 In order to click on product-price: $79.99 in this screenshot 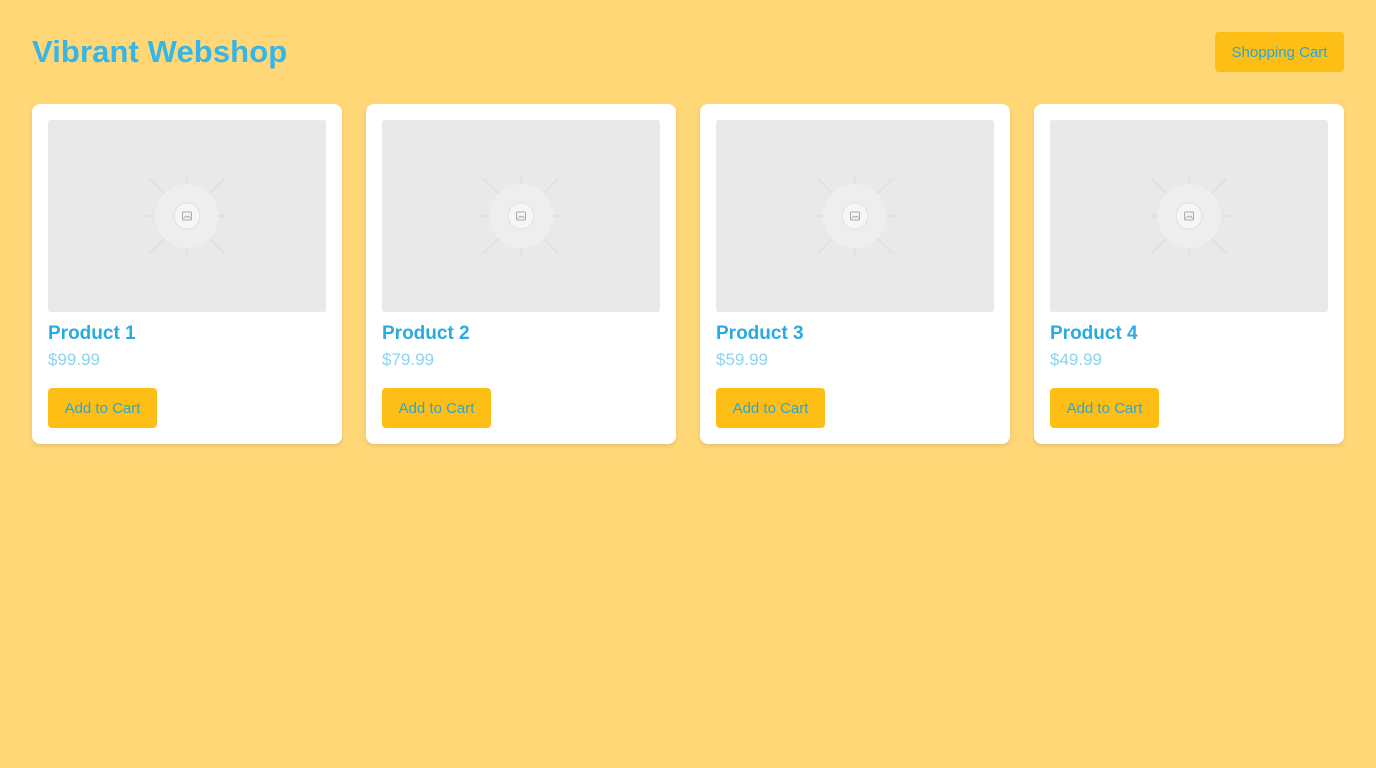, I will do `click(408, 359)`.